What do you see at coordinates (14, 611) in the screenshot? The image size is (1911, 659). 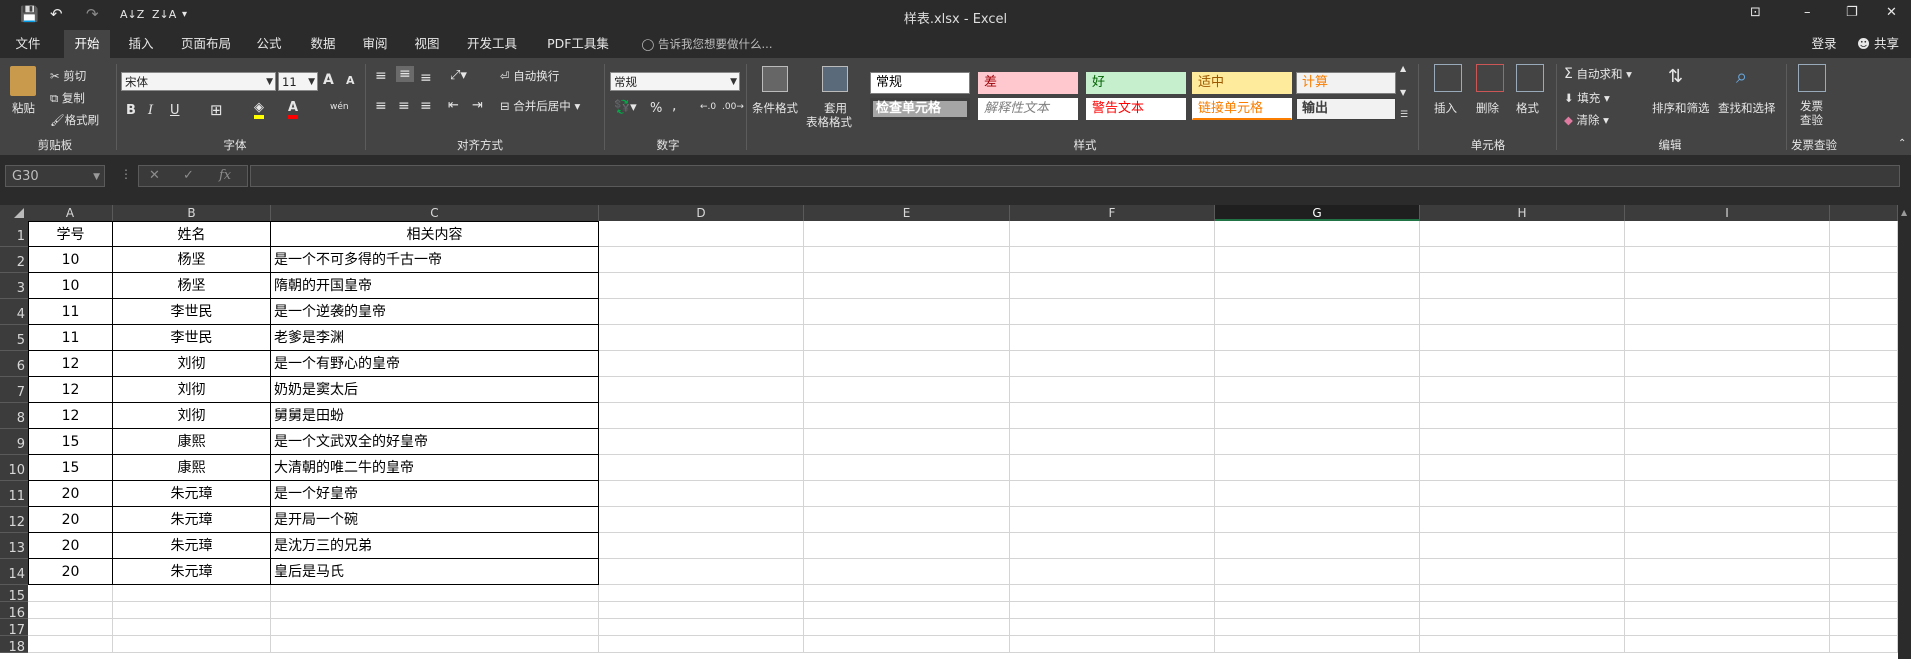 I see `row-header: 16` at bounding box center [14, 611].